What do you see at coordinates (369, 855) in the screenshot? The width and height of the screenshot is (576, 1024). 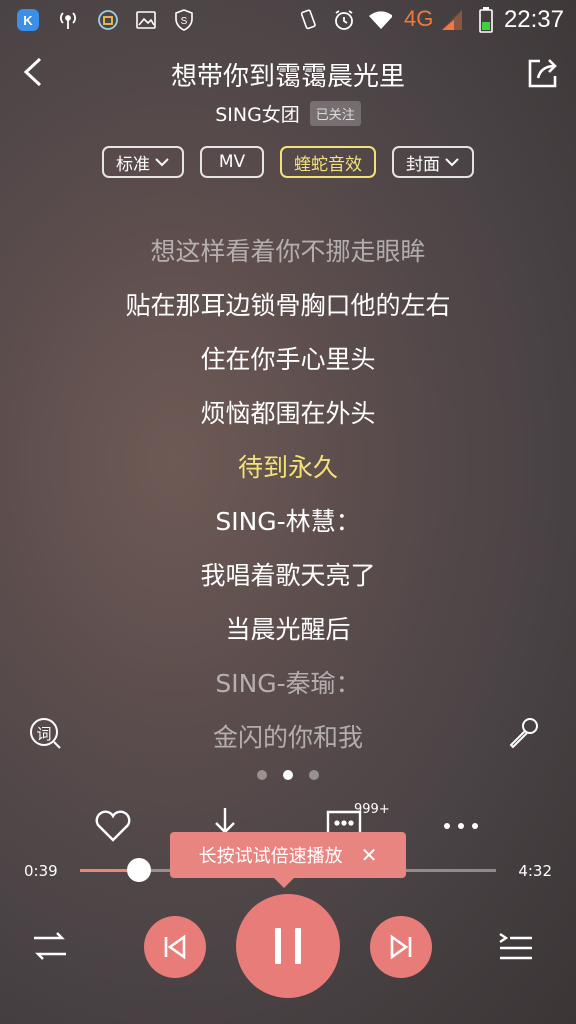 I see `tooltip-close-button: ✕` at bounding box center [369, 855].